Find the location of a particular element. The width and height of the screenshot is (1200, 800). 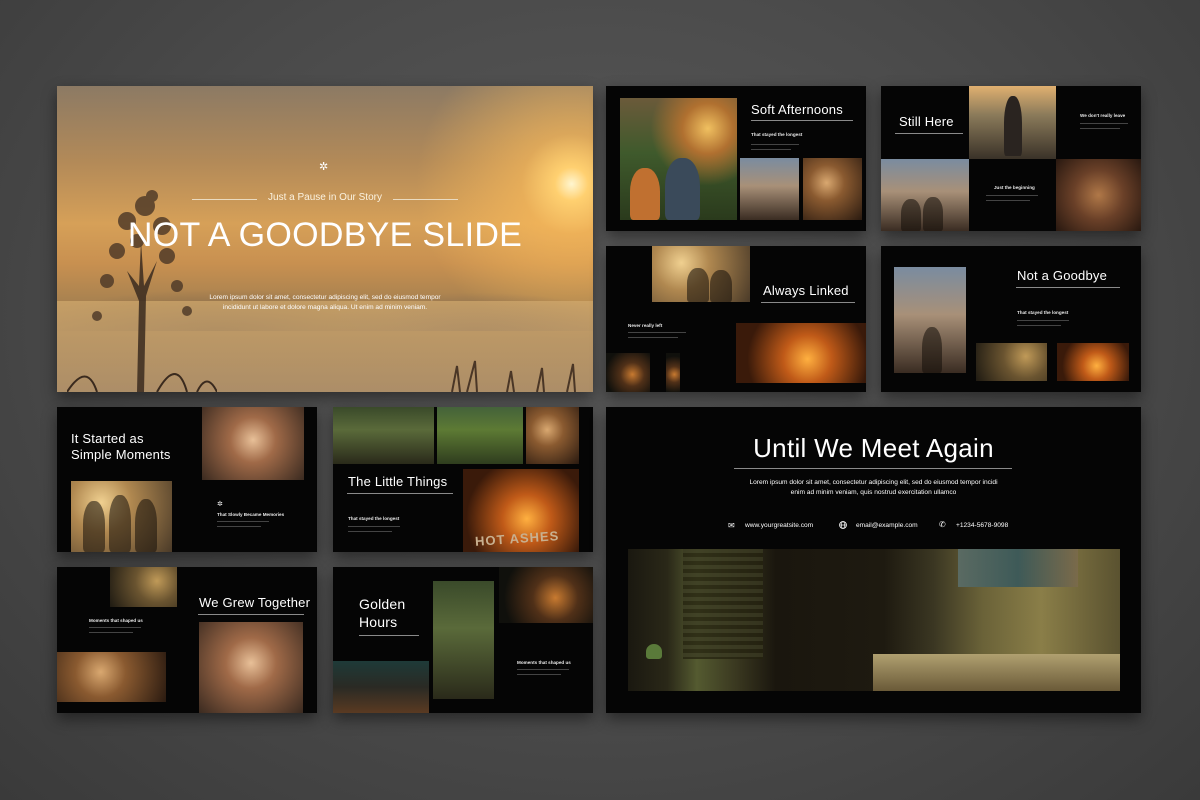

grew-together-caption: Moments that shaped us is located at coordinates (116, 620).